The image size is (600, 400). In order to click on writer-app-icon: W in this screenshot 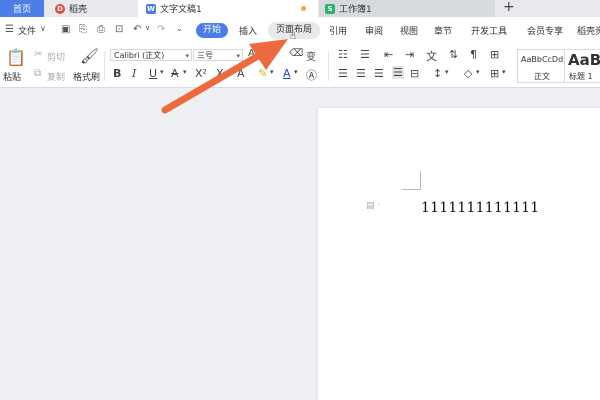, I will do `click(151, 8)`.